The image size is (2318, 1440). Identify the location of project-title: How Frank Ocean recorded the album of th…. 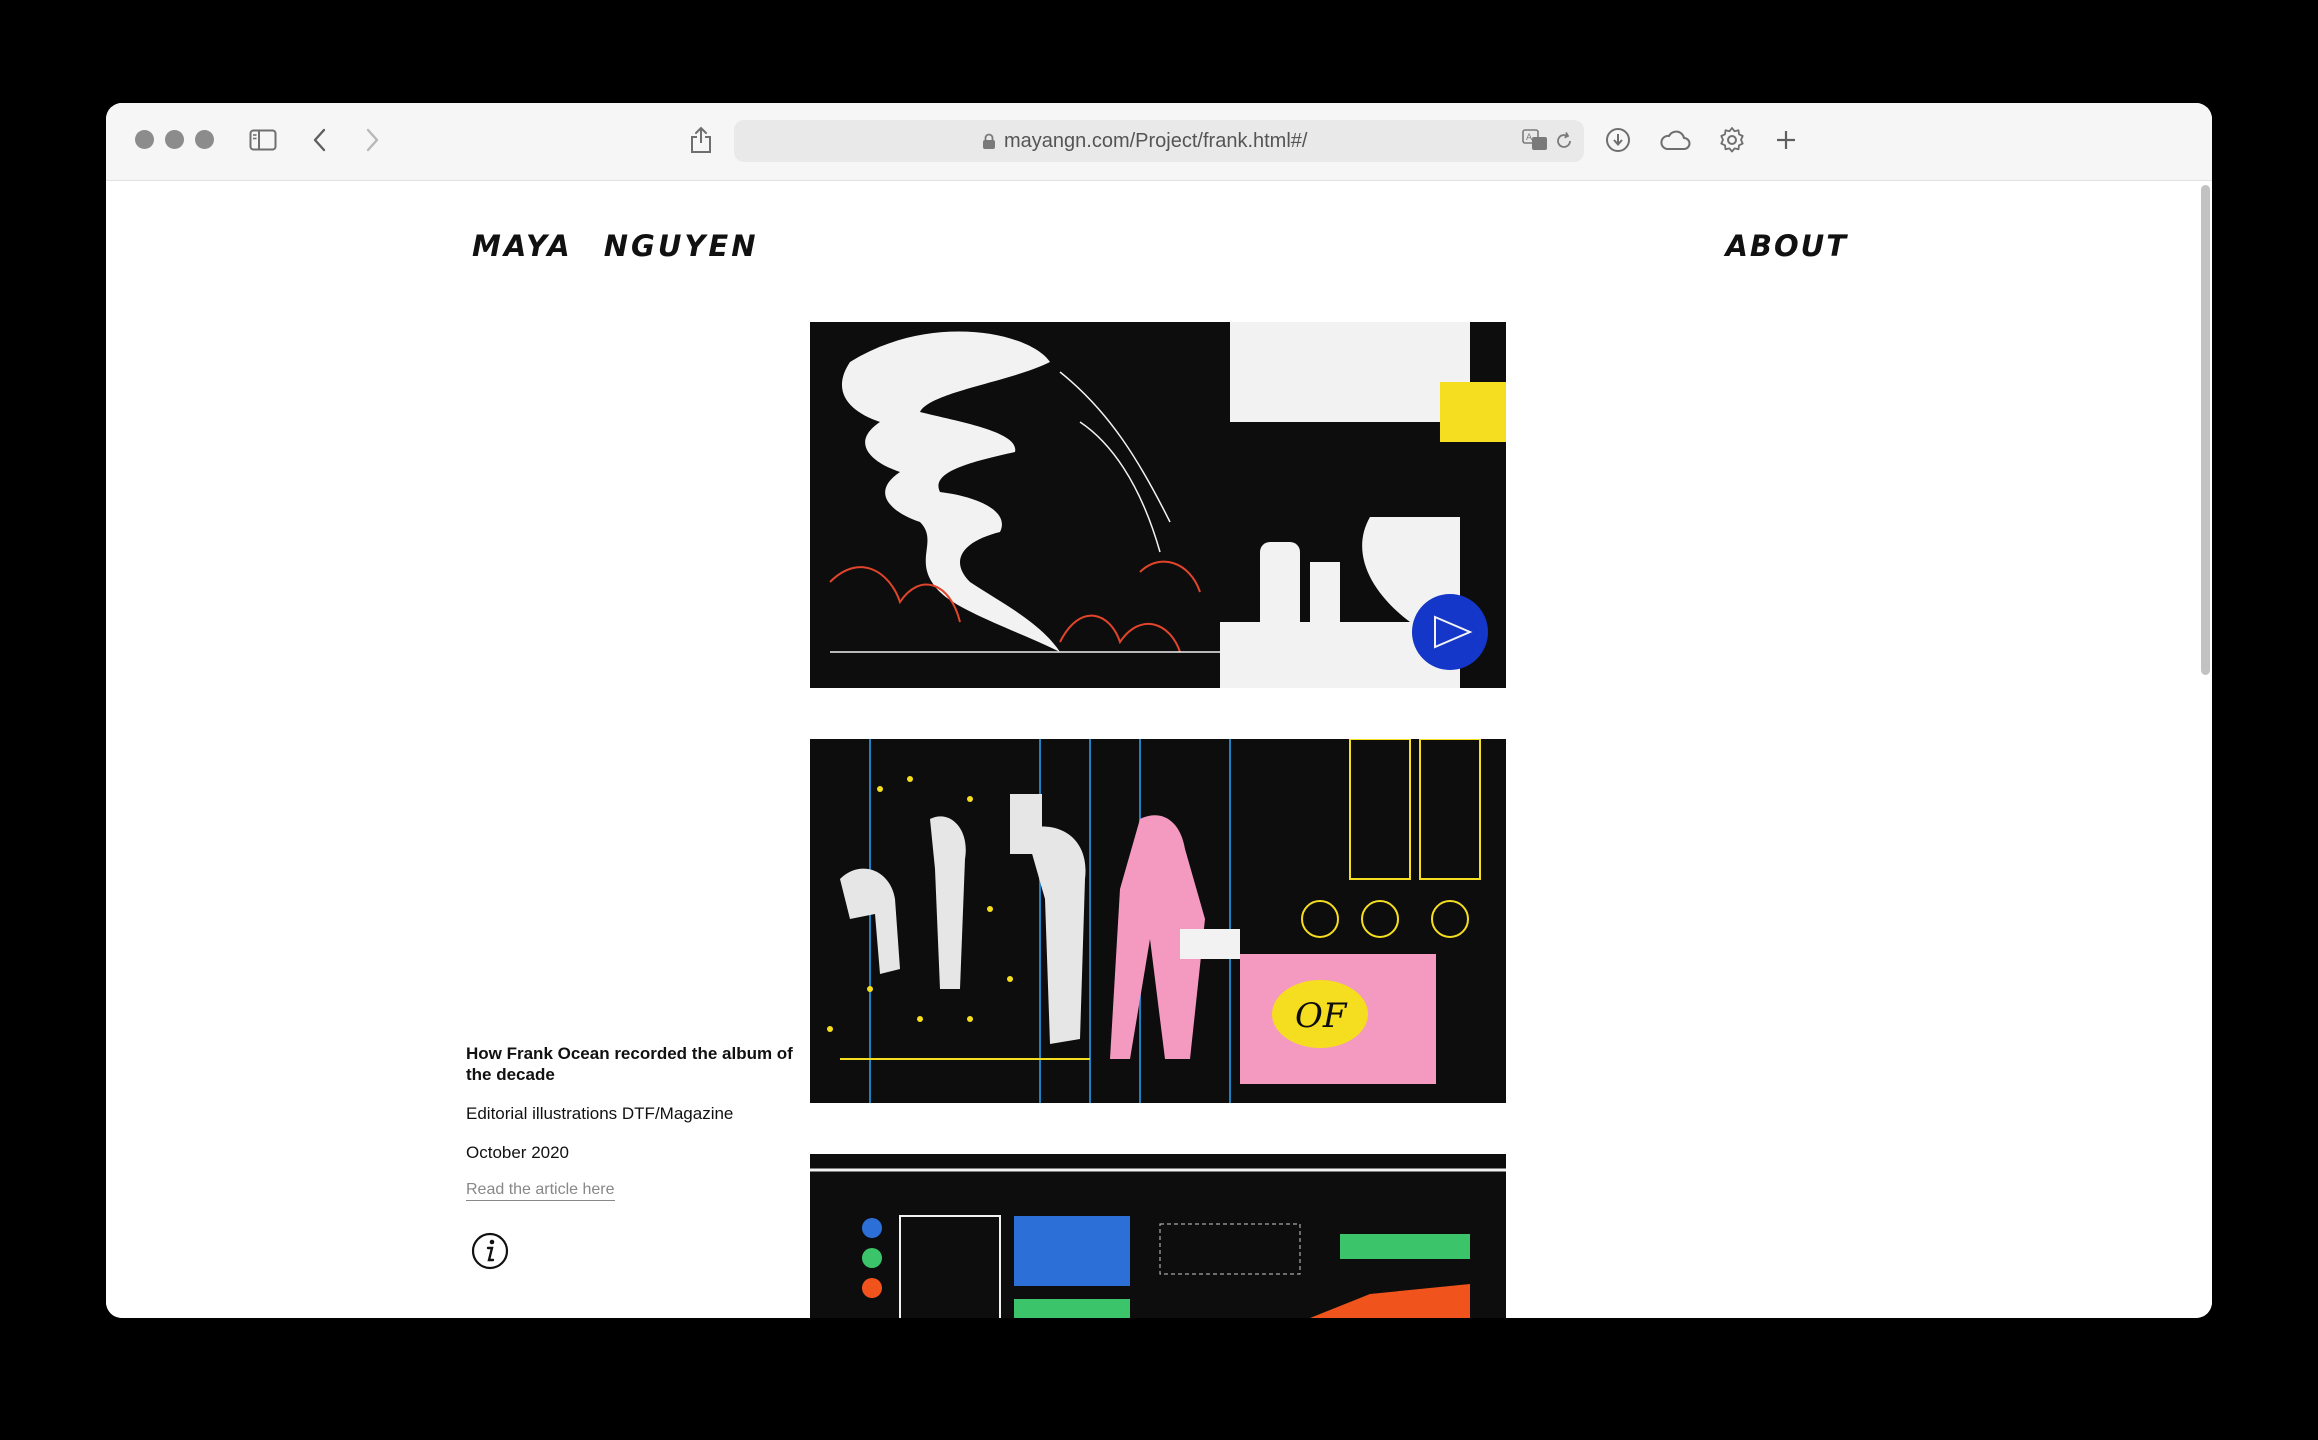
(629, 1064).